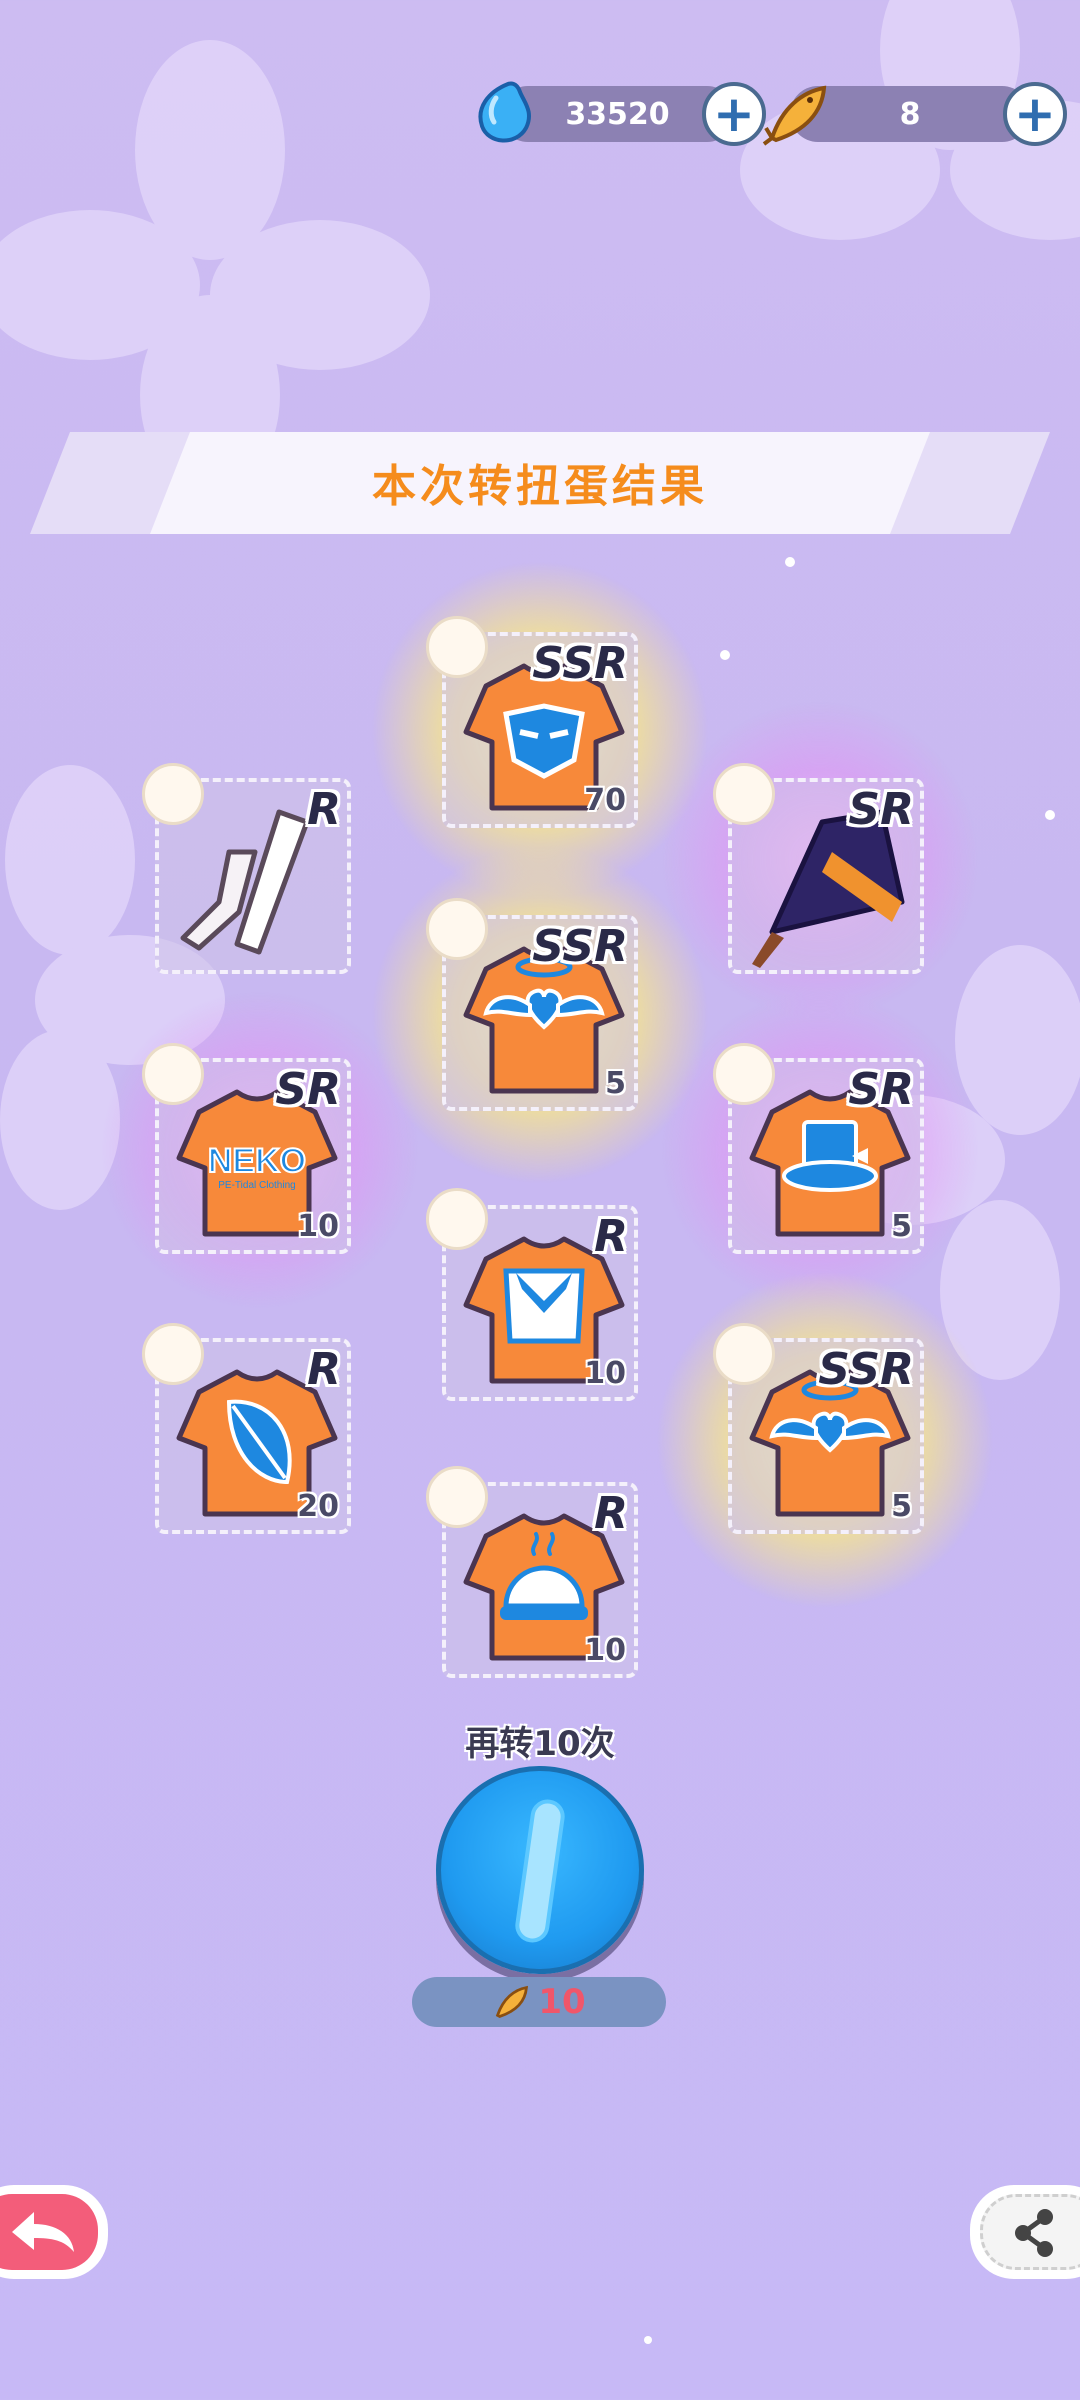 The height and width of the screenshot is (2400, 1080). Describe the element at coordinates (257, 1161) in the screenshot. I see `neko-logo: NEKO` at that location.